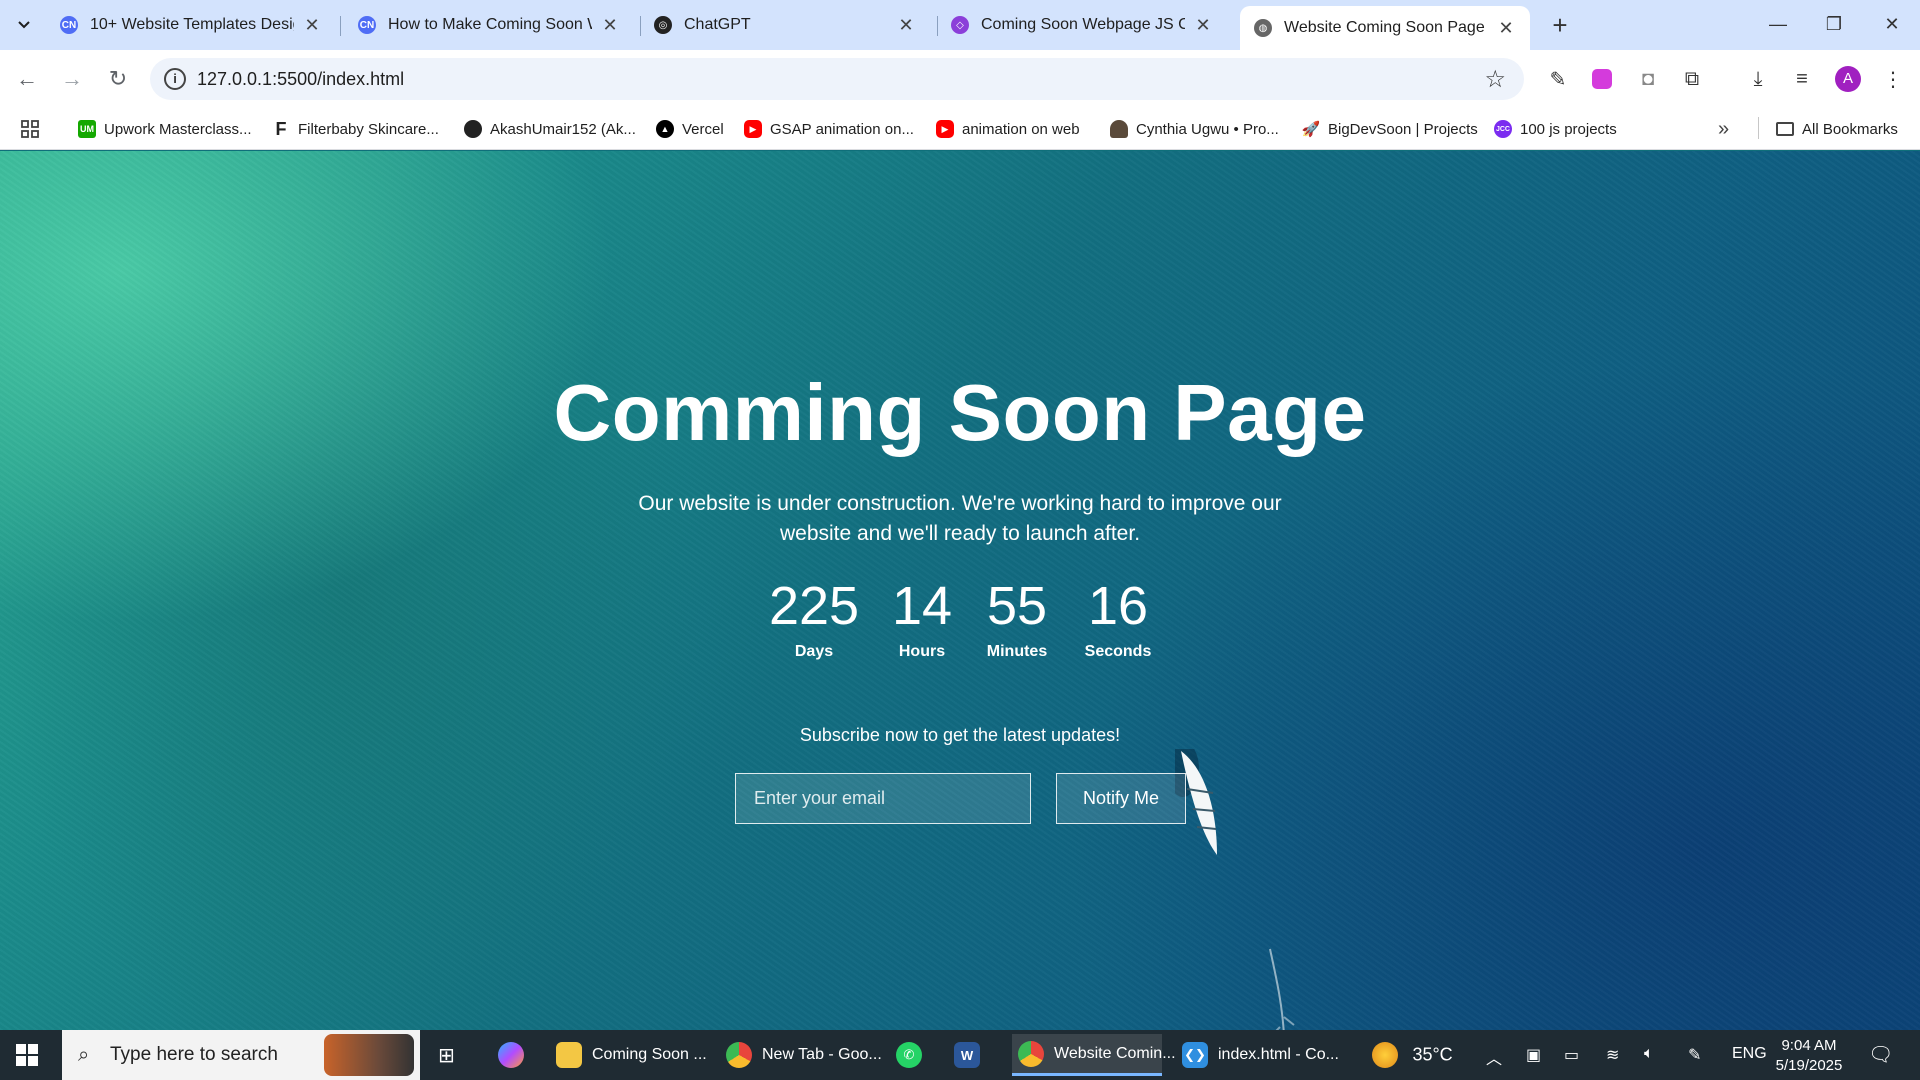  What do you see at coordinates (1017, 618) in the screenshot?
I see `countdown-minutes: 55 Minutes` at bounding box center [1017, 618].